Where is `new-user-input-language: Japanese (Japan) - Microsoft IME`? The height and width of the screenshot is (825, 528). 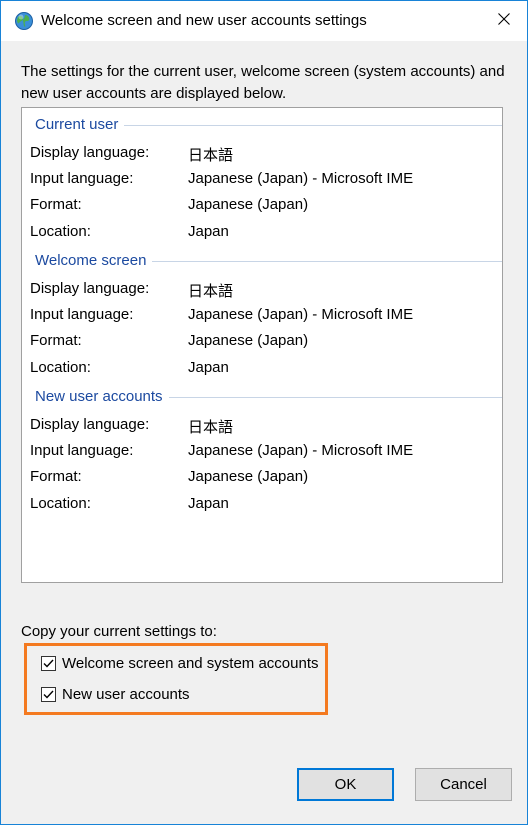
new-user-input-language: Japanese (Japan) - Microsoft IME is located at coordinates (301, 450).